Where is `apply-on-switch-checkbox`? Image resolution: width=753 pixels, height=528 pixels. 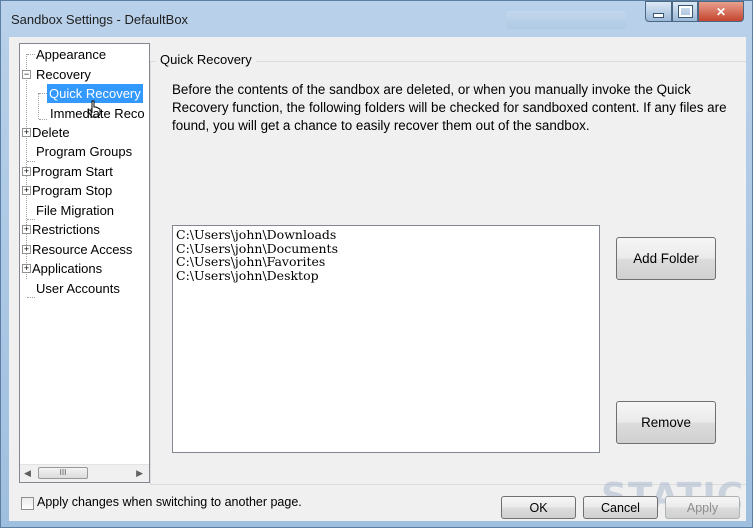 apply-on-switch-checkbox is located at coordinates (27, 503).